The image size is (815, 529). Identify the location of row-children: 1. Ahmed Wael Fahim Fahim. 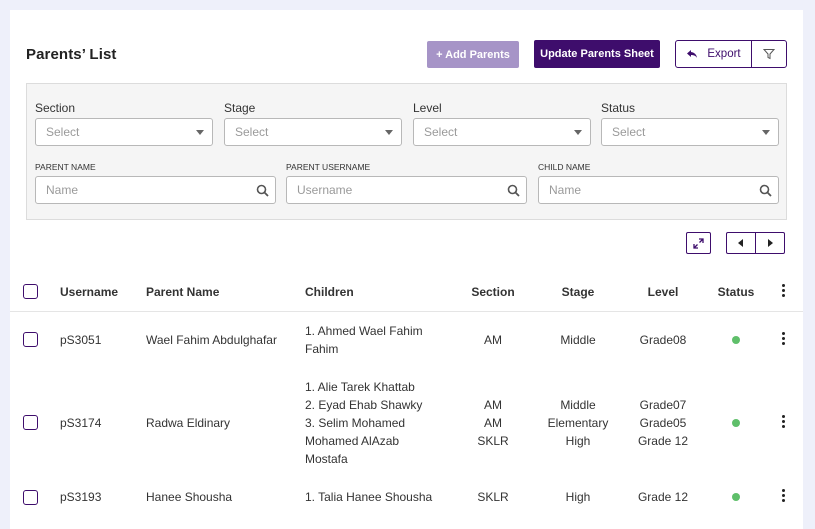
(364, 340).